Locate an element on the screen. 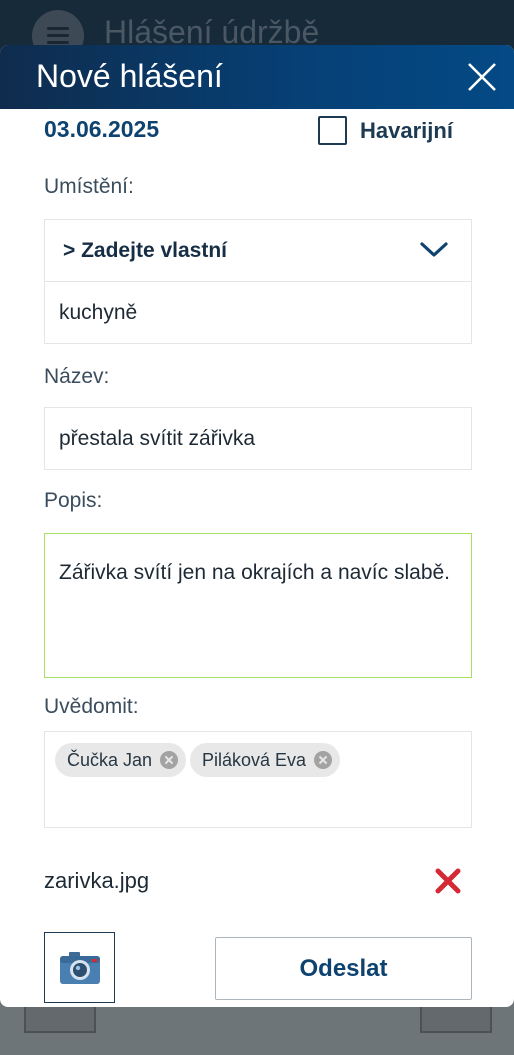 Image resolution: width=514 pixels, height=1055 pixels. camera-button is located at coordinates (79, 967).